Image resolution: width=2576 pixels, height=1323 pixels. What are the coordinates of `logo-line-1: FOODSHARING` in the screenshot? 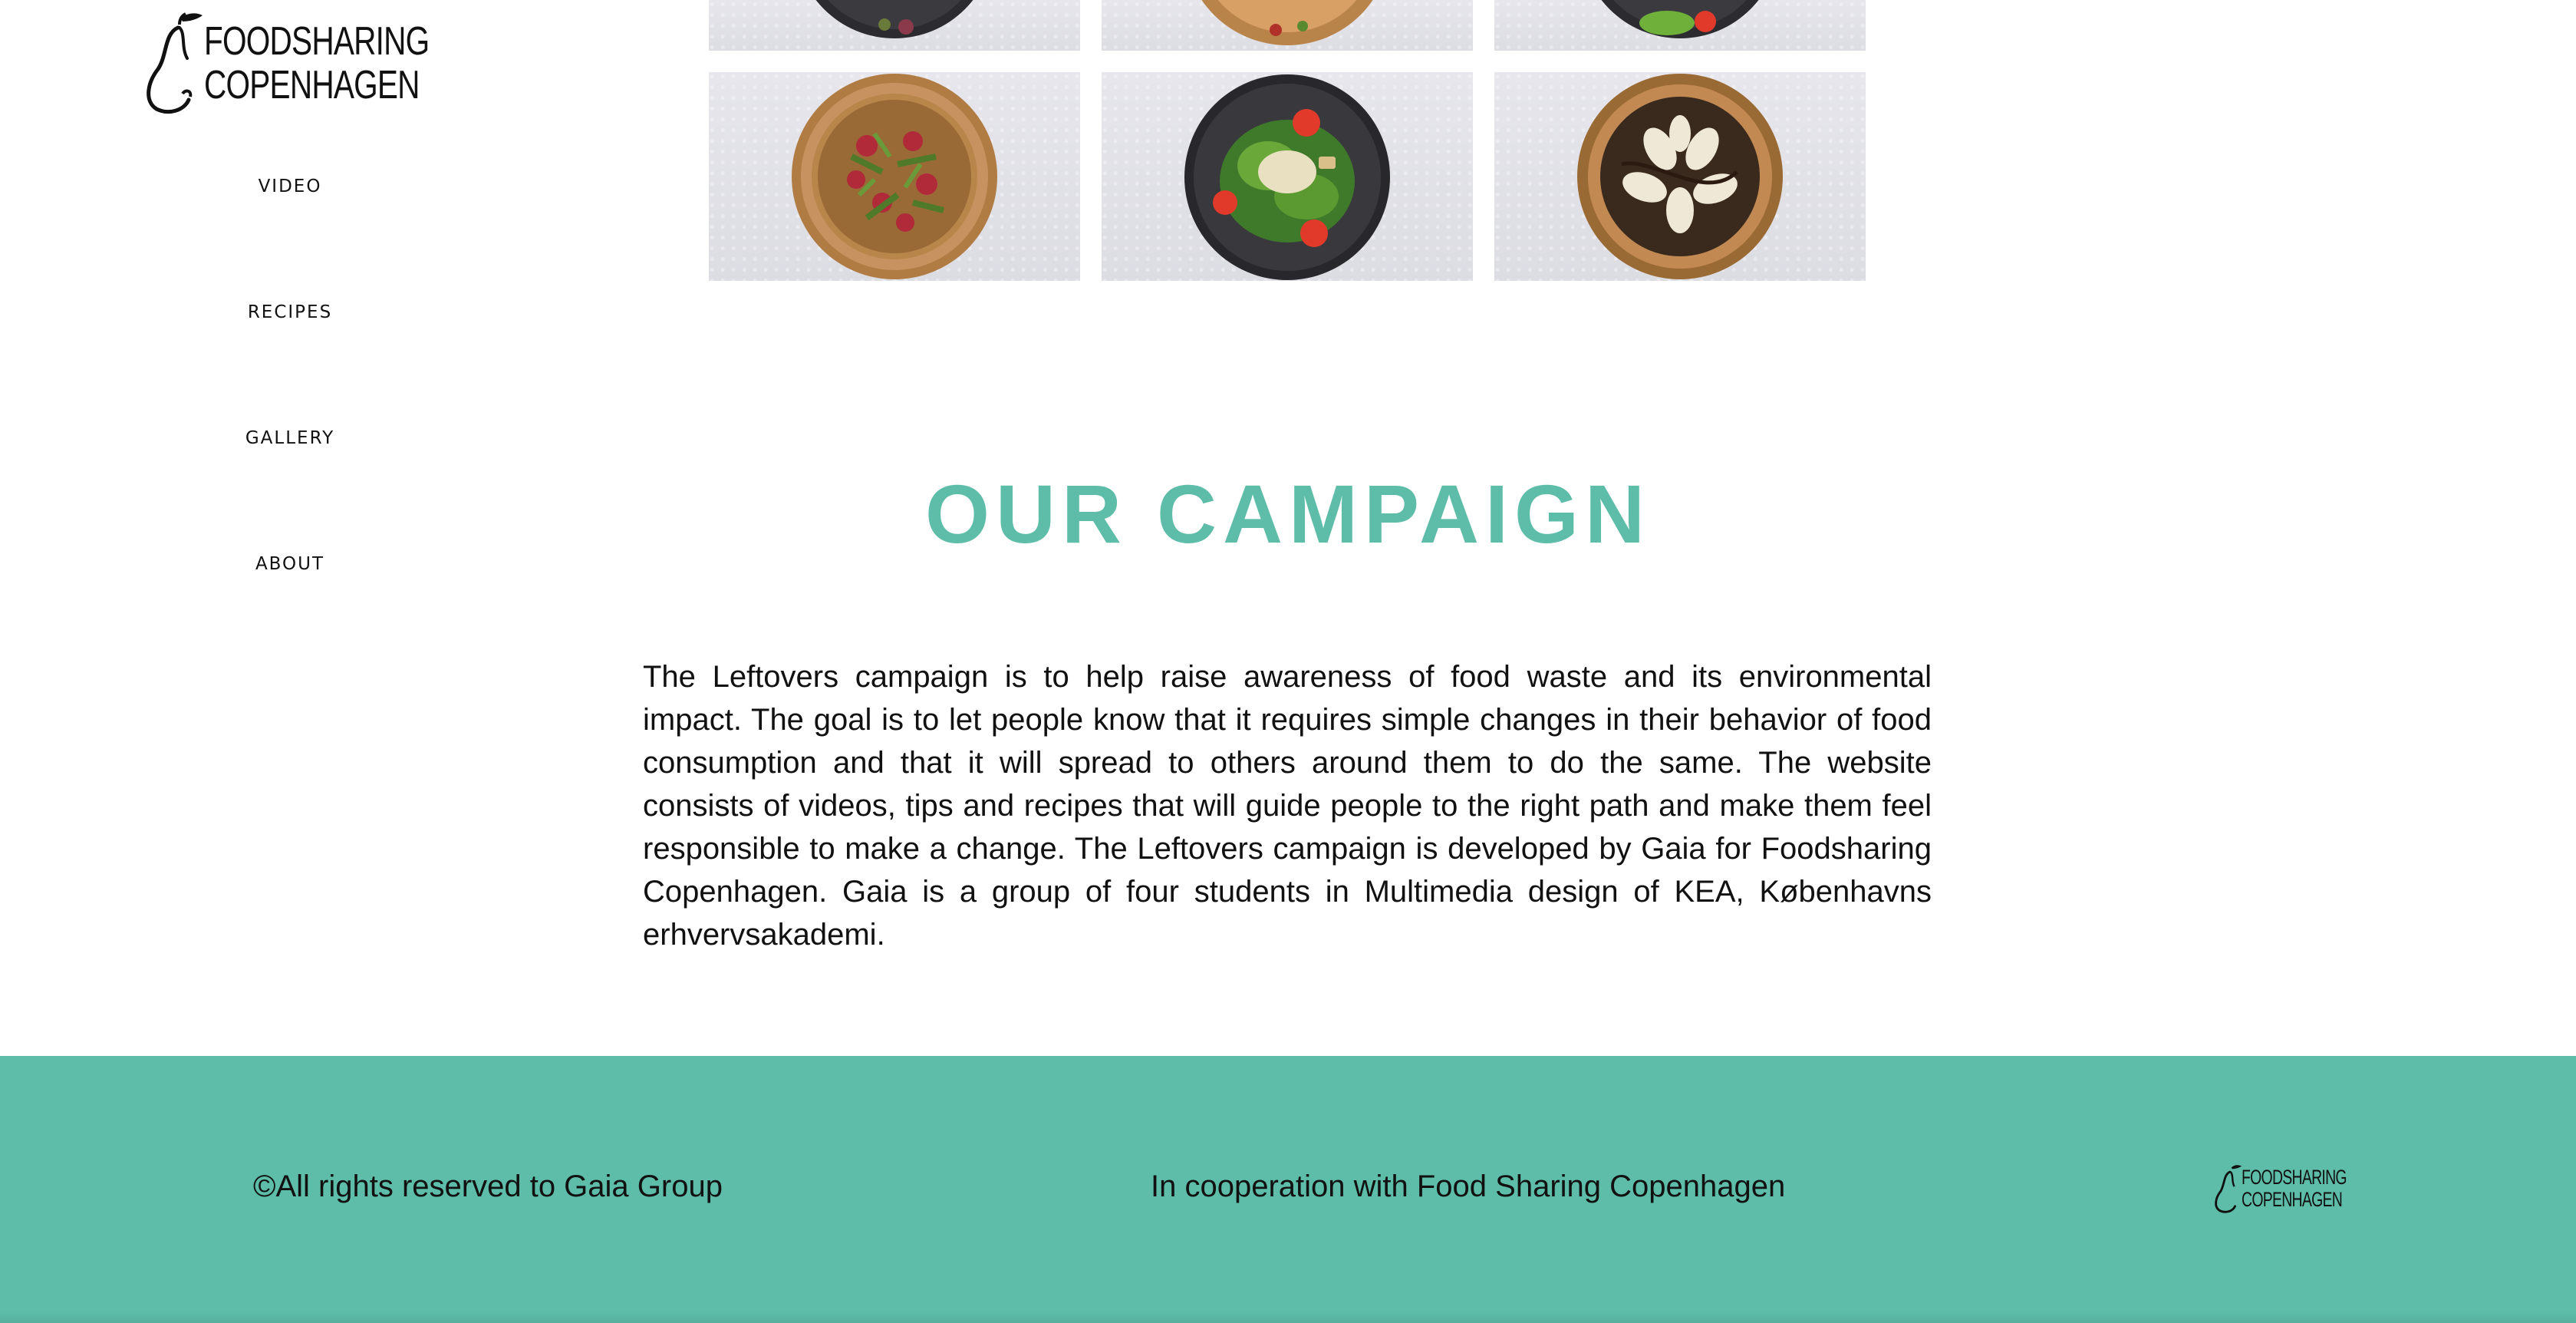 It's located at (317, 41).